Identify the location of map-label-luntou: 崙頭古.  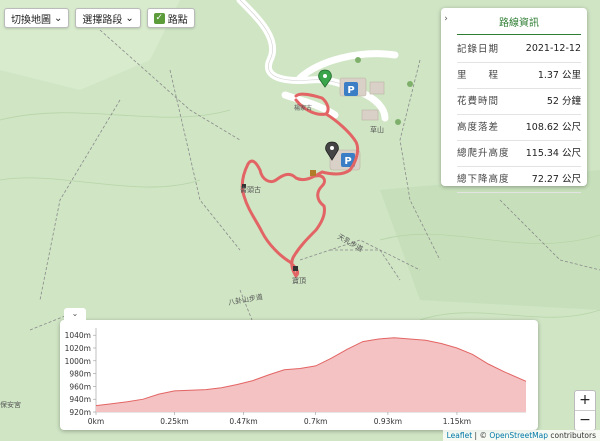
(250, 190).